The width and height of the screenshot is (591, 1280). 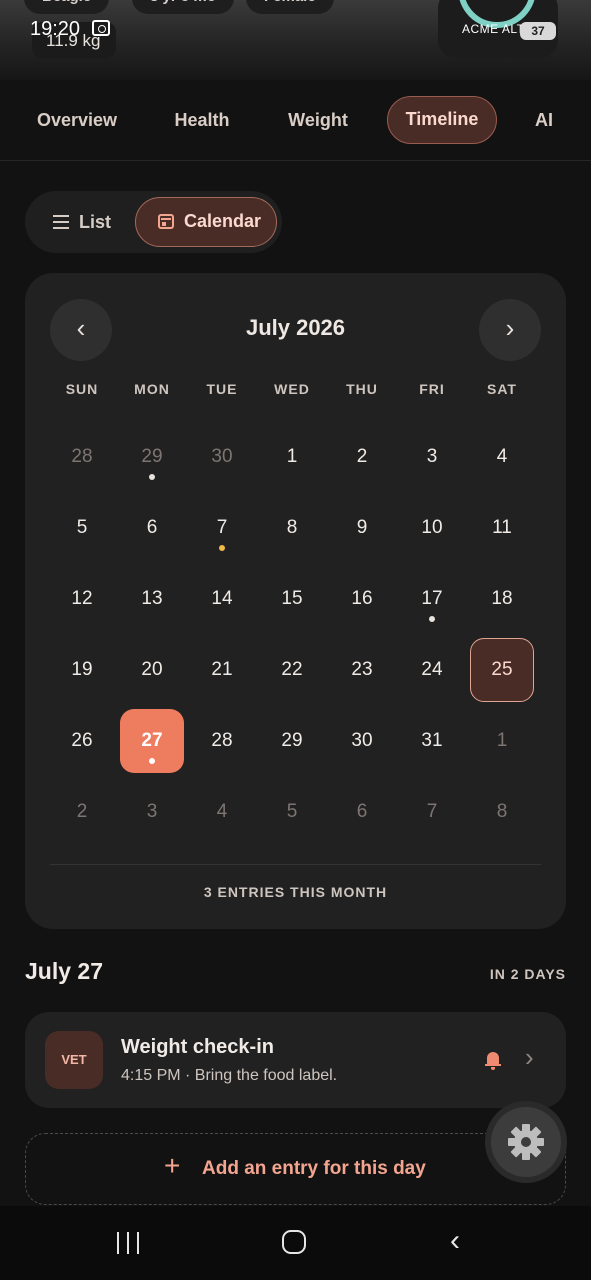 I want to click on next-month-button: ›, so click(x=510, y=330).